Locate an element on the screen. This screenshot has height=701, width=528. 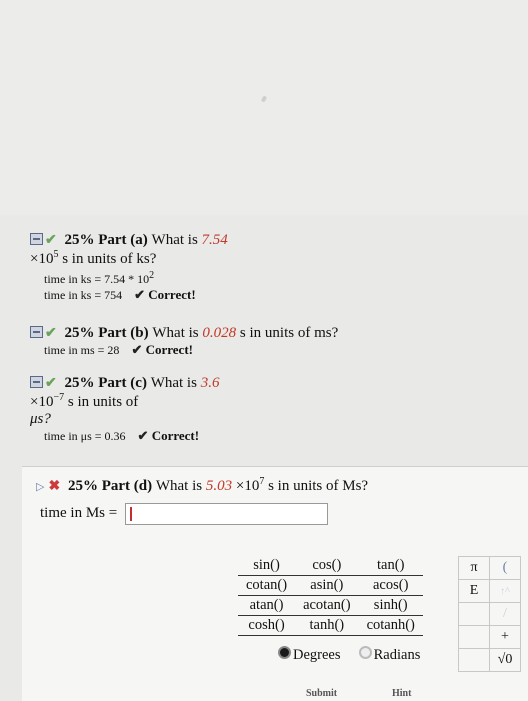
fn-cotan: cotan() is located at coordinates (267, 585).